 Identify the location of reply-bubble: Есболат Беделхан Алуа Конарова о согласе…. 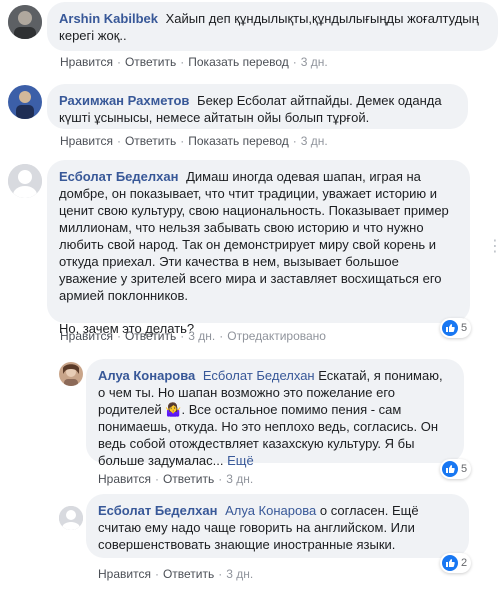
(277, 526).